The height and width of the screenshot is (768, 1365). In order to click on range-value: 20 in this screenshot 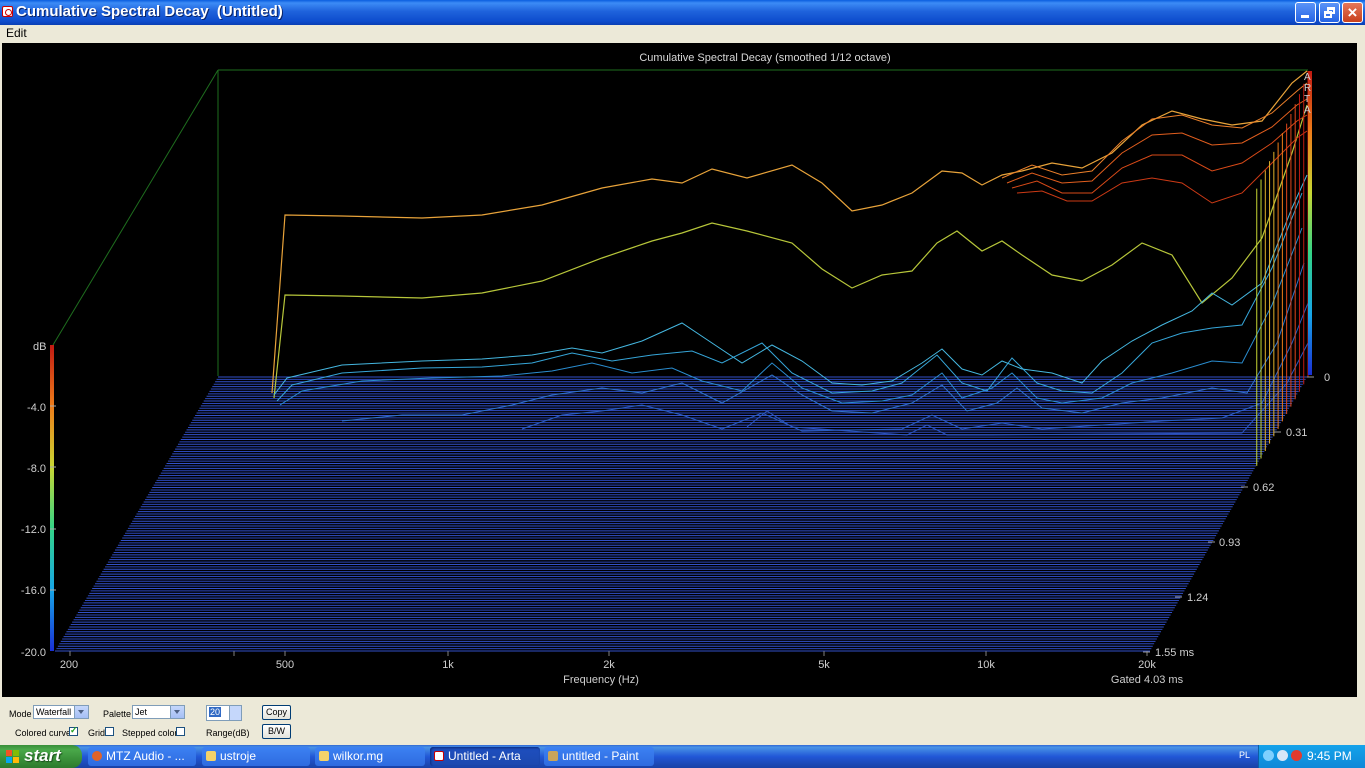, I will do `click(215, 712)`.